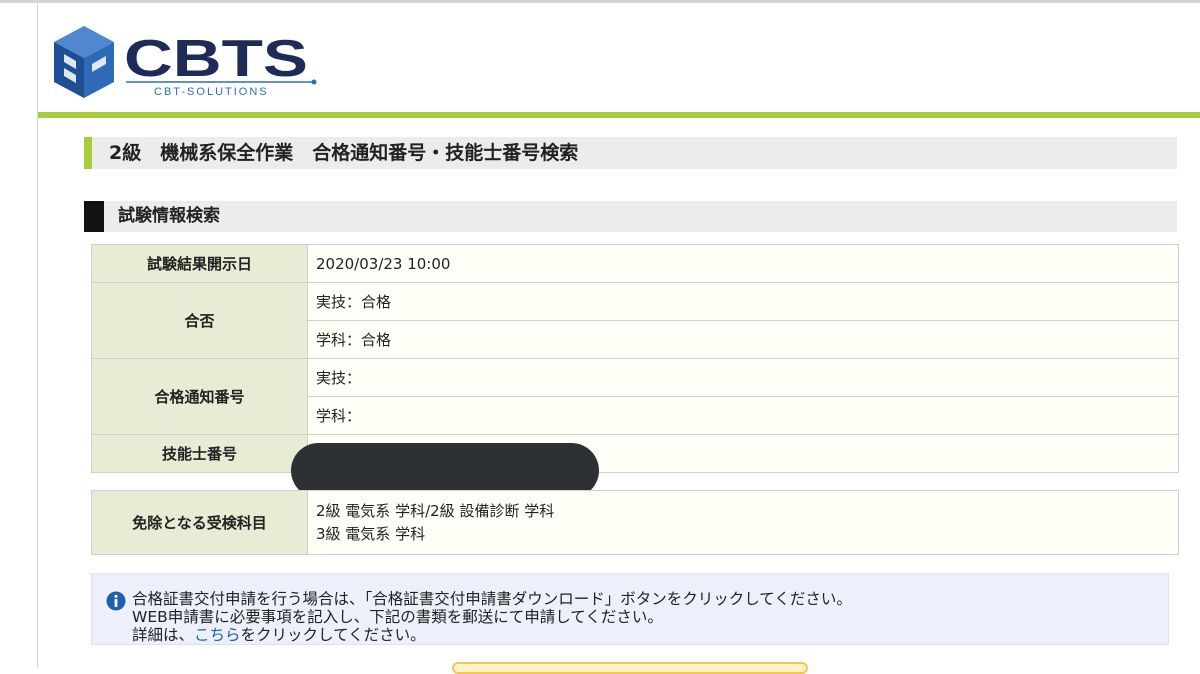 Image resolution: width=1200 pixels, height=674 pixels. What do you see at coordinates (435, 510) in the screenshot?
I see `exemption-line-1: 2級 電気系 学科/2級 設備診断 学科` at bounding box center [435, 510].